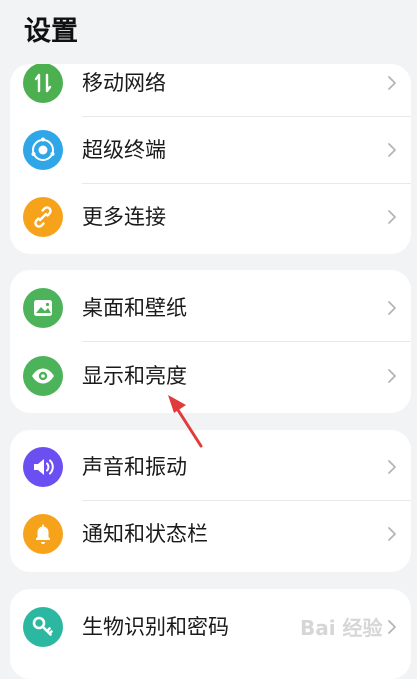  I want to click on divider, so click(246, 341).